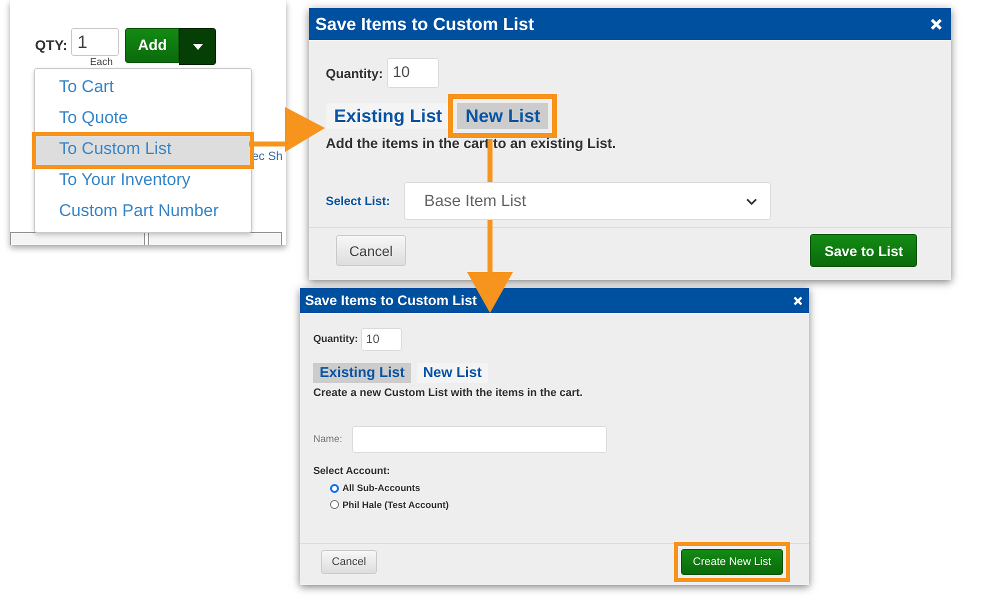  I want to click on radio-label: Phil Hale (Test Account), so click(395, 505).